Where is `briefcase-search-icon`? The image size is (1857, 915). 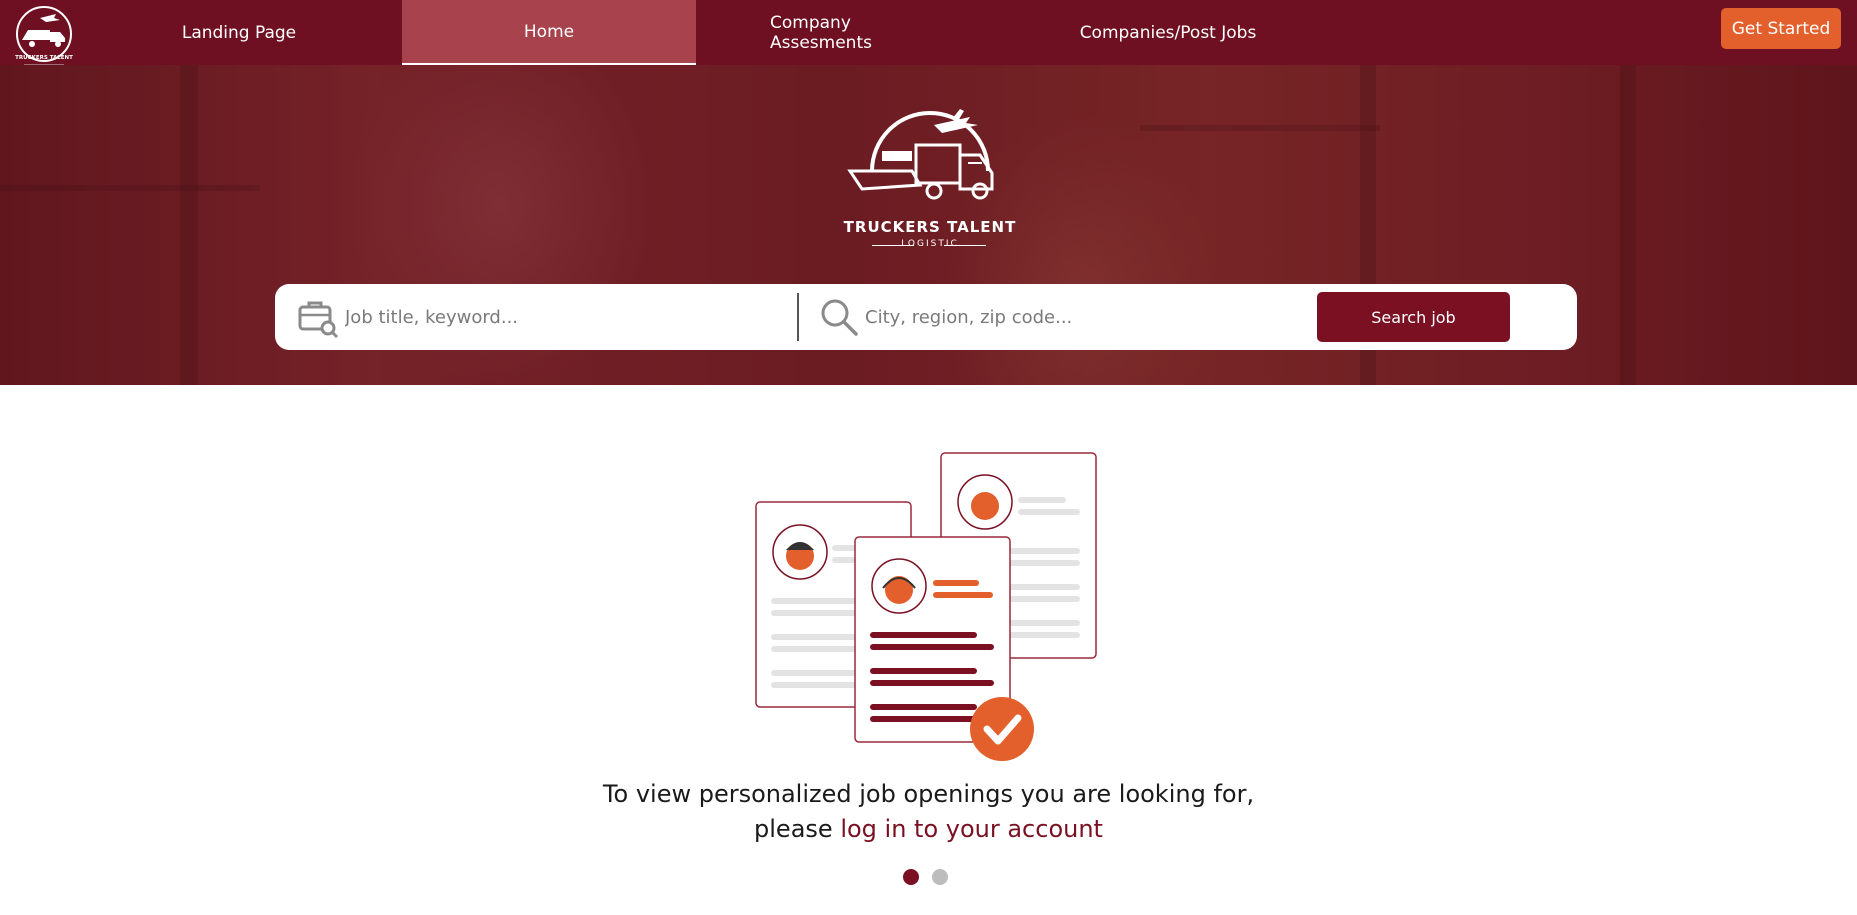
briefcase-search-icon is located at coordinates (318, 320).